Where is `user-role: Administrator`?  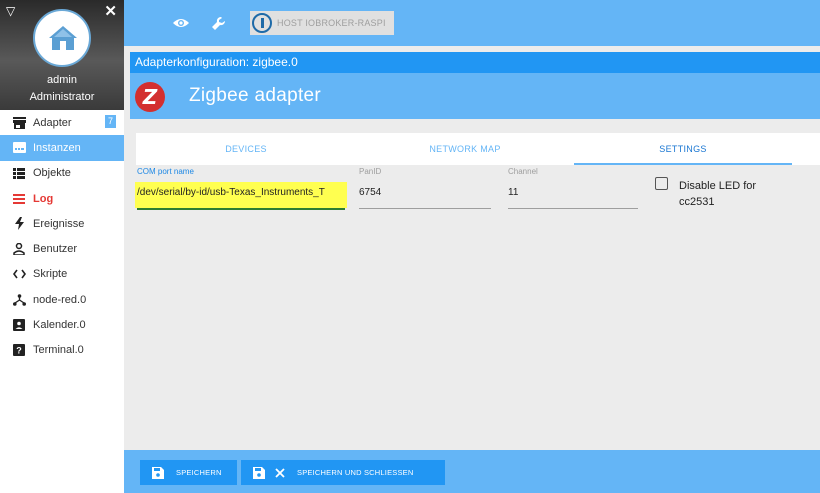
user-role: Administrator is located at coordinates (62, 97).